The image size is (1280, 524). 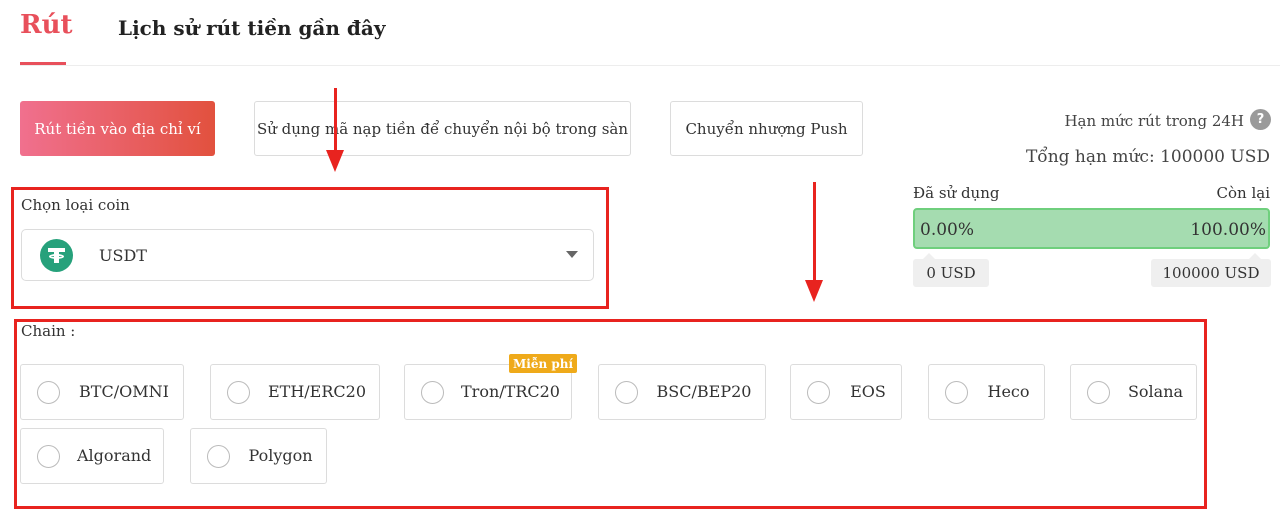 I want to click on limit-progress-bar: 0.00% 100.00%, so click(x=1091, y=228).